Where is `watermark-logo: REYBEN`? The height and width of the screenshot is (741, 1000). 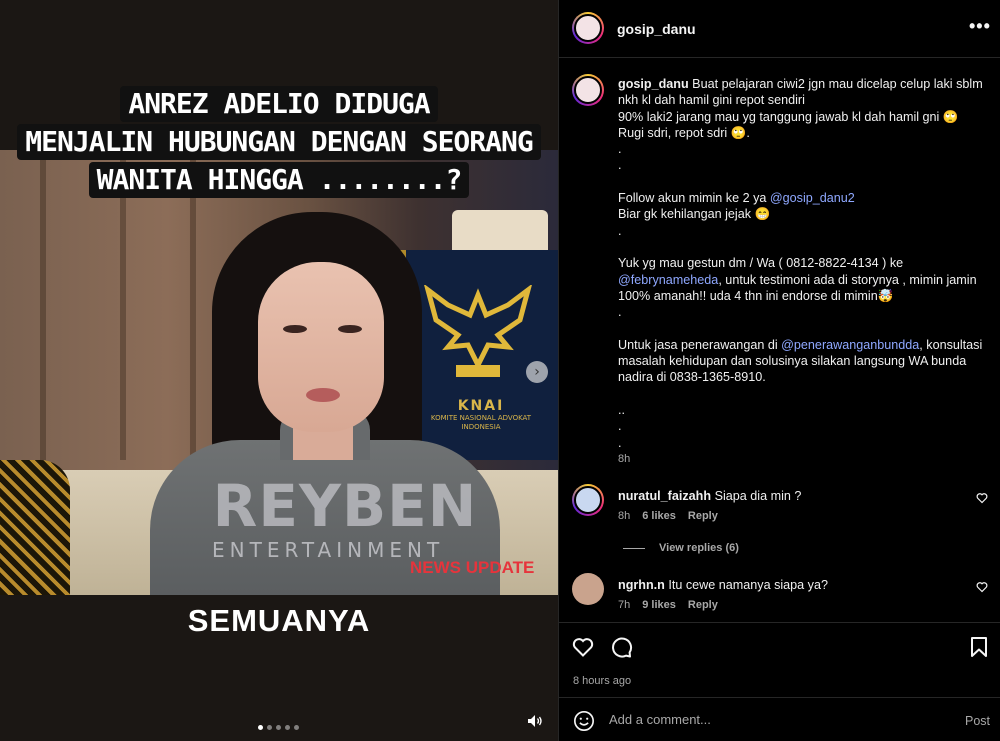
watermark-logo: REYBEN is located at coordinates (345, 506).